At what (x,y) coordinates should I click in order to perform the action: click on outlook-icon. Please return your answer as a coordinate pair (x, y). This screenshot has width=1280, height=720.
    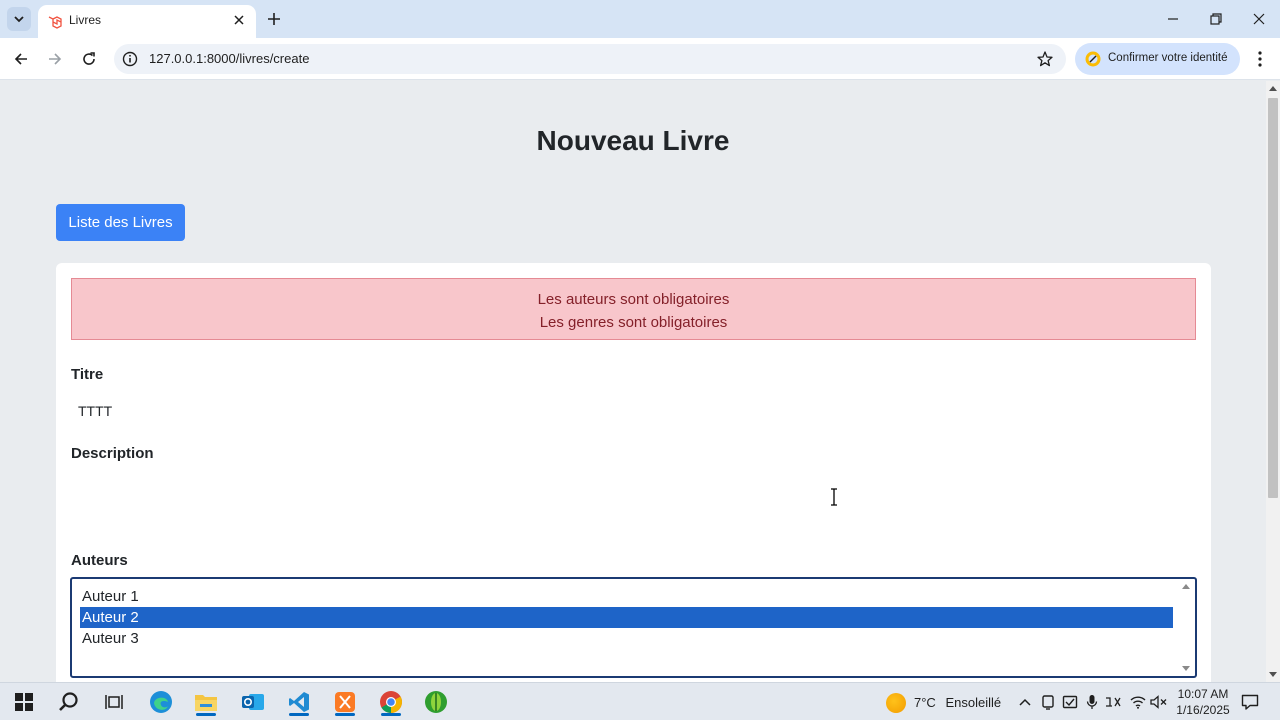
    Looking at the image, I should click on (253, 702).